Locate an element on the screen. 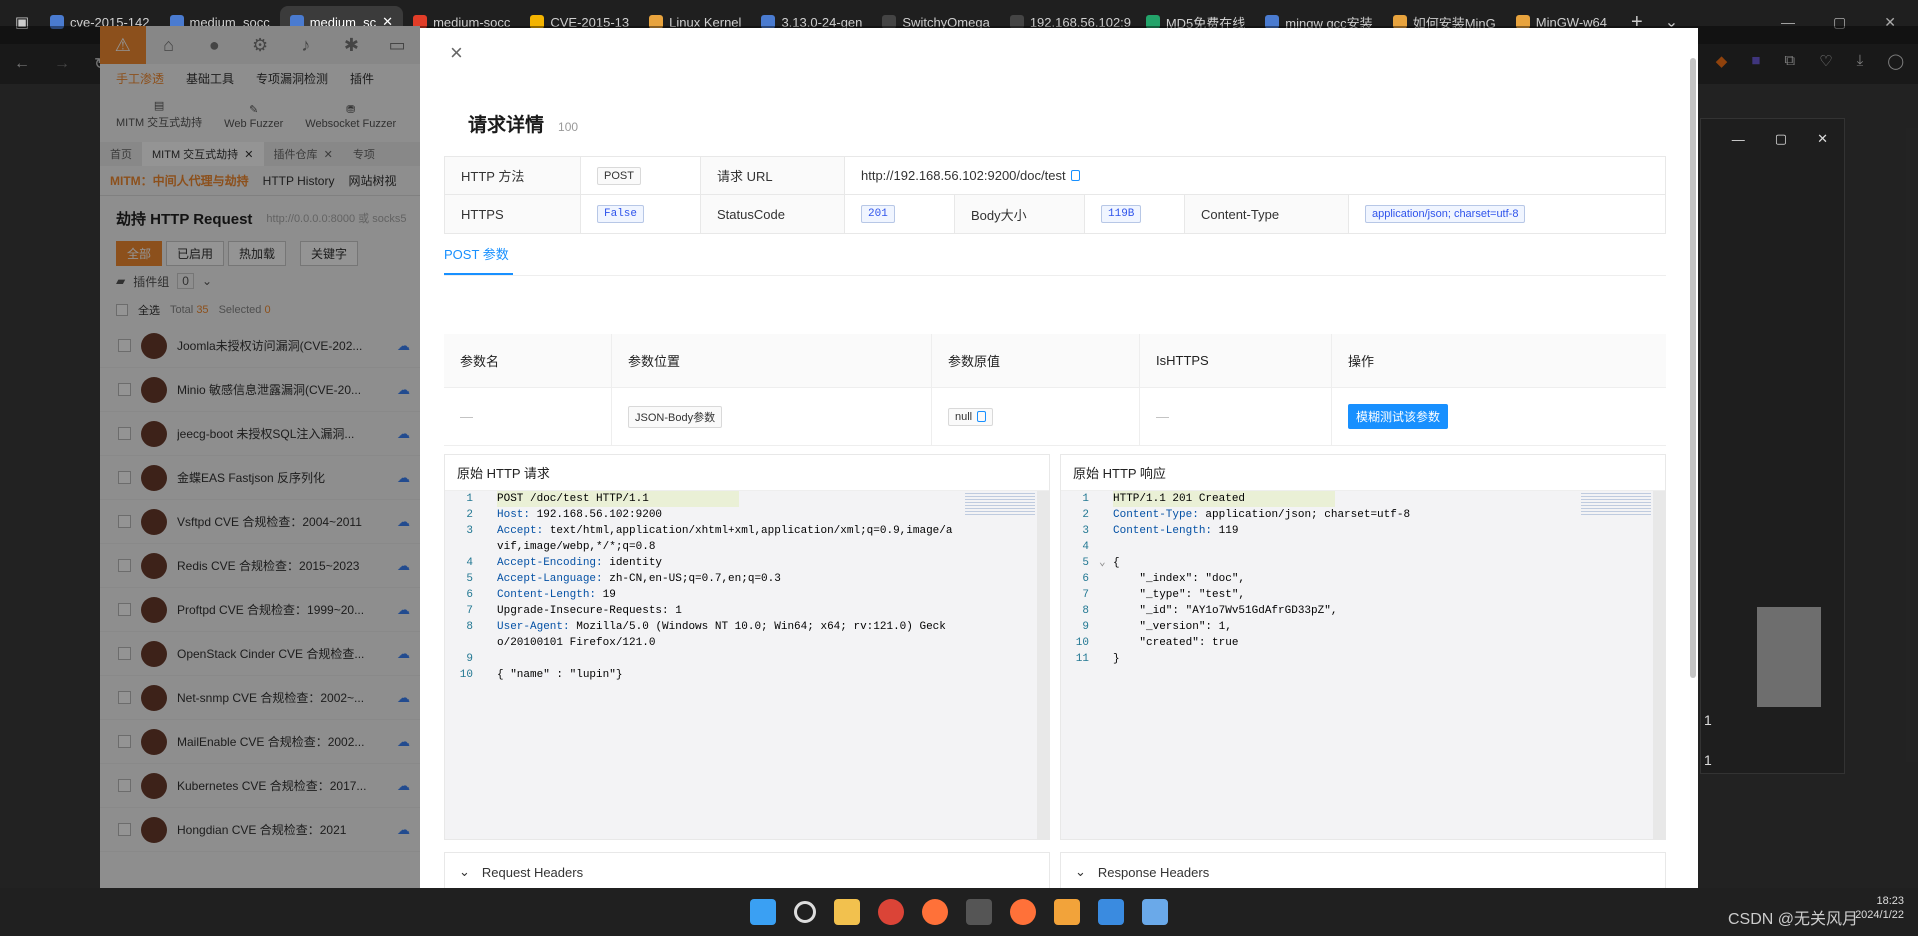 The width and height of the screenshot is (1918, 936). params-row: — JSON-Body参数 null — 模糊测试该参数 is located at coordinates (1055, 417).